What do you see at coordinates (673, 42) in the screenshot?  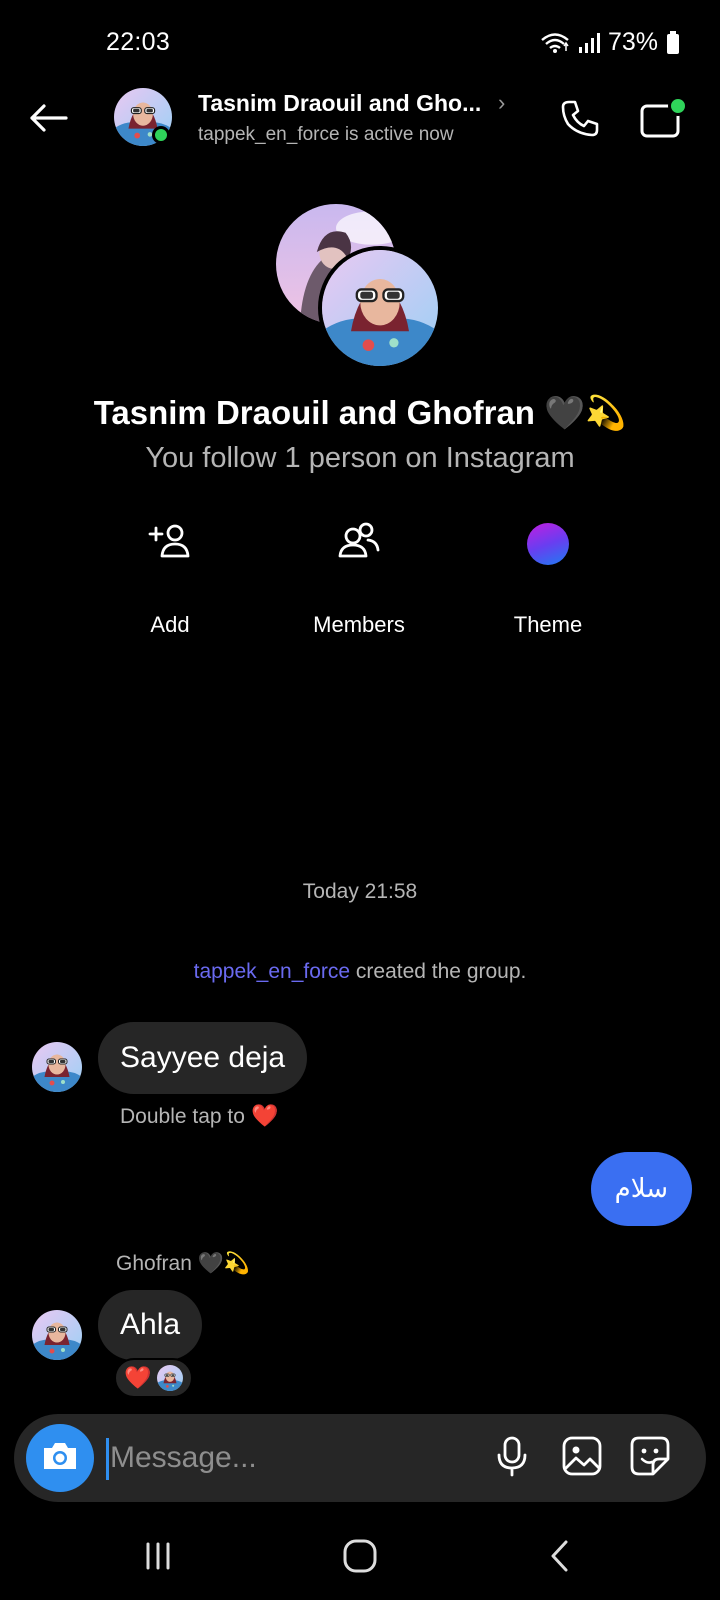 I see `battery-icon` at bounding box center [673, 42].